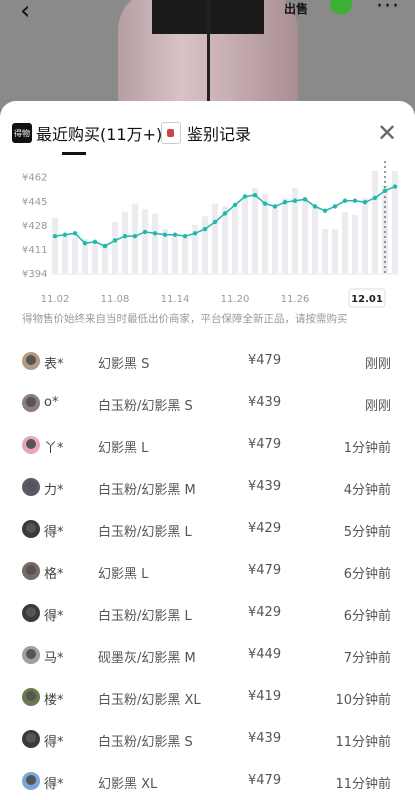  What do you see at coordinates (55, 299) in the screenshot?
I see `x-tick-label: 11.02` at bounding box center [55, 299].